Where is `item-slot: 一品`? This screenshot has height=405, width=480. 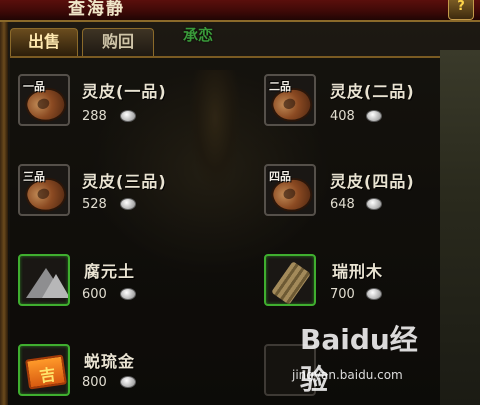 item-slot: 一品 is located at coordinates (44, 100).